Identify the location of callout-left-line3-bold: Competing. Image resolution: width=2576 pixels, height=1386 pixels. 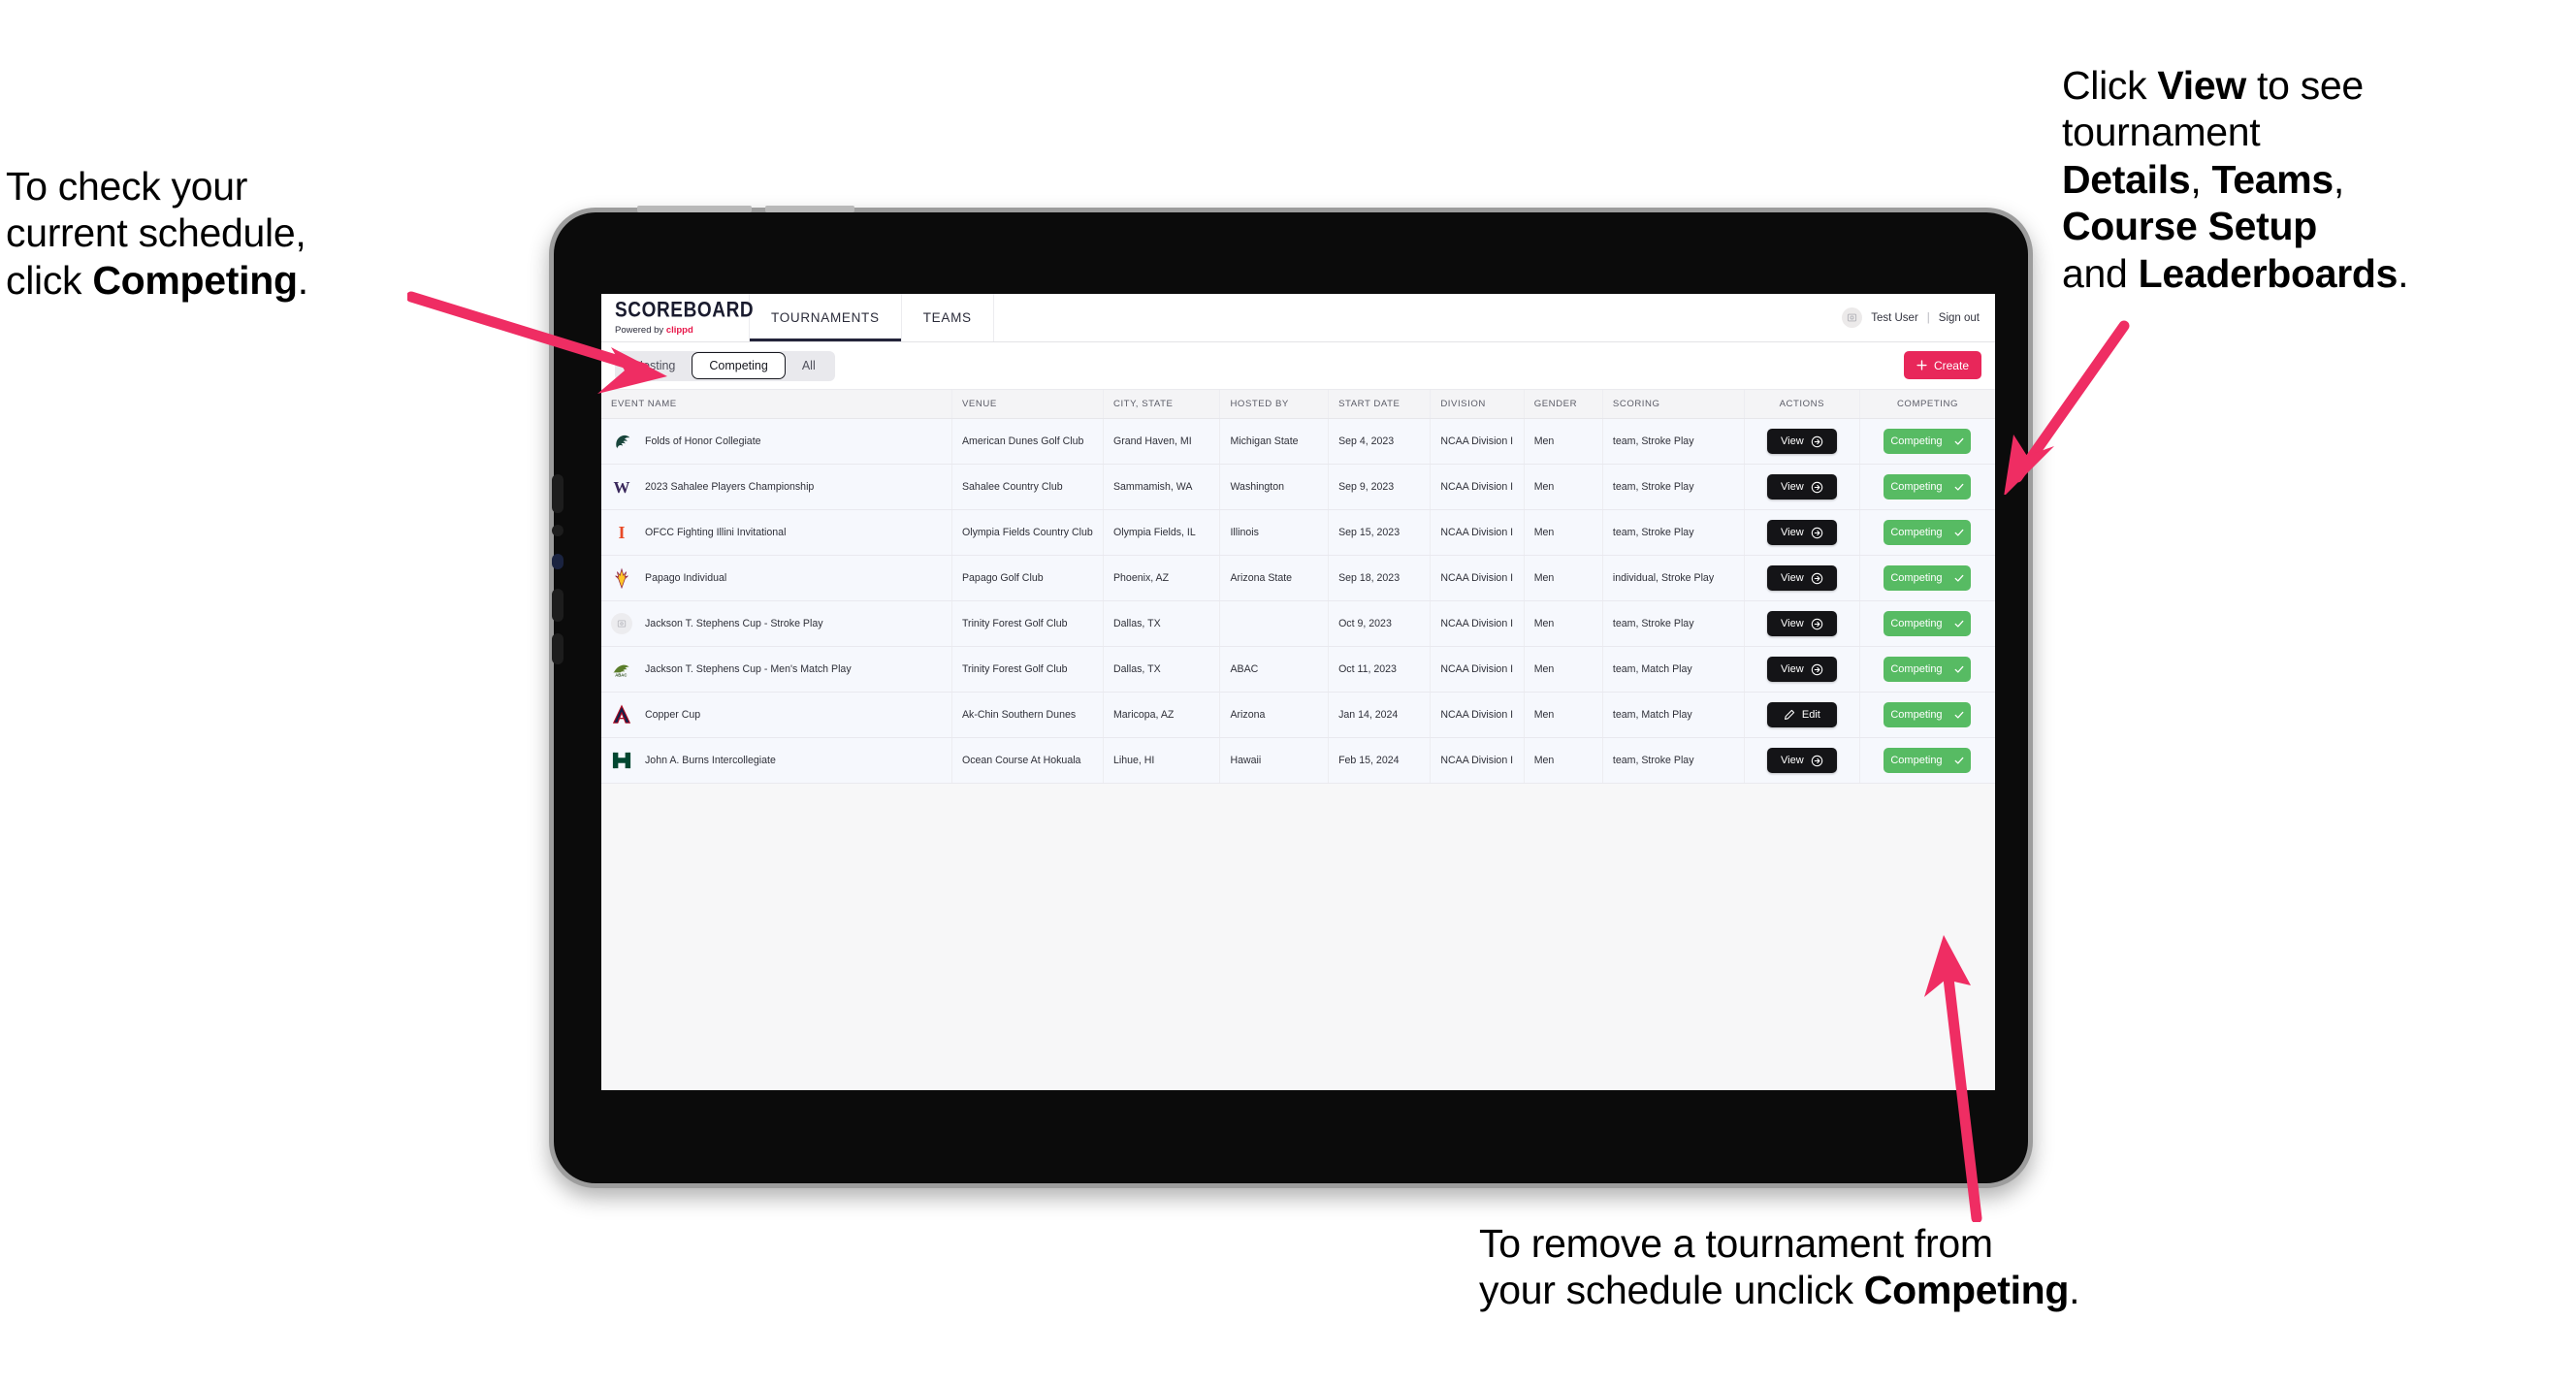
(195, 280).